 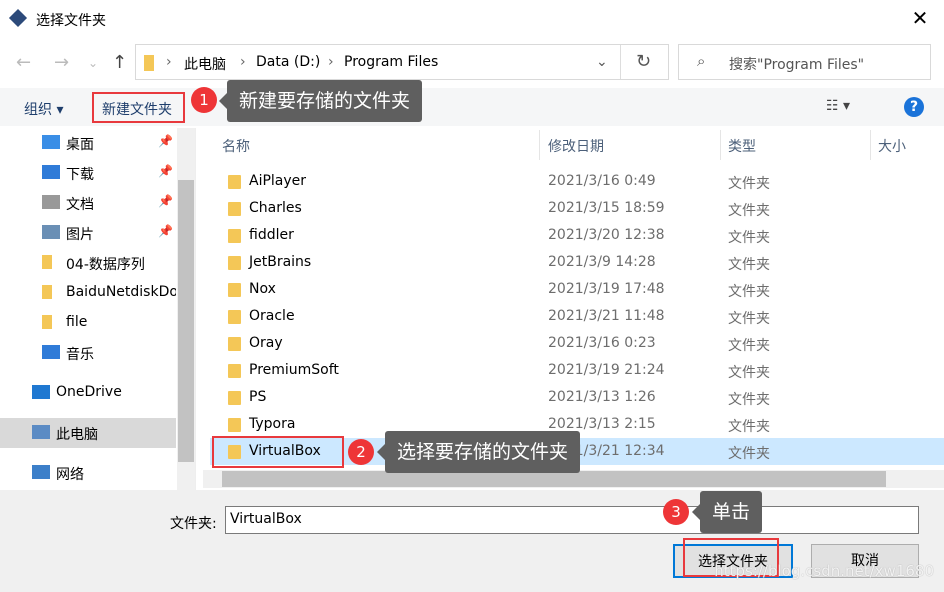 I want to click on sidebar-item: 音乐, so click(x=88, y=353).